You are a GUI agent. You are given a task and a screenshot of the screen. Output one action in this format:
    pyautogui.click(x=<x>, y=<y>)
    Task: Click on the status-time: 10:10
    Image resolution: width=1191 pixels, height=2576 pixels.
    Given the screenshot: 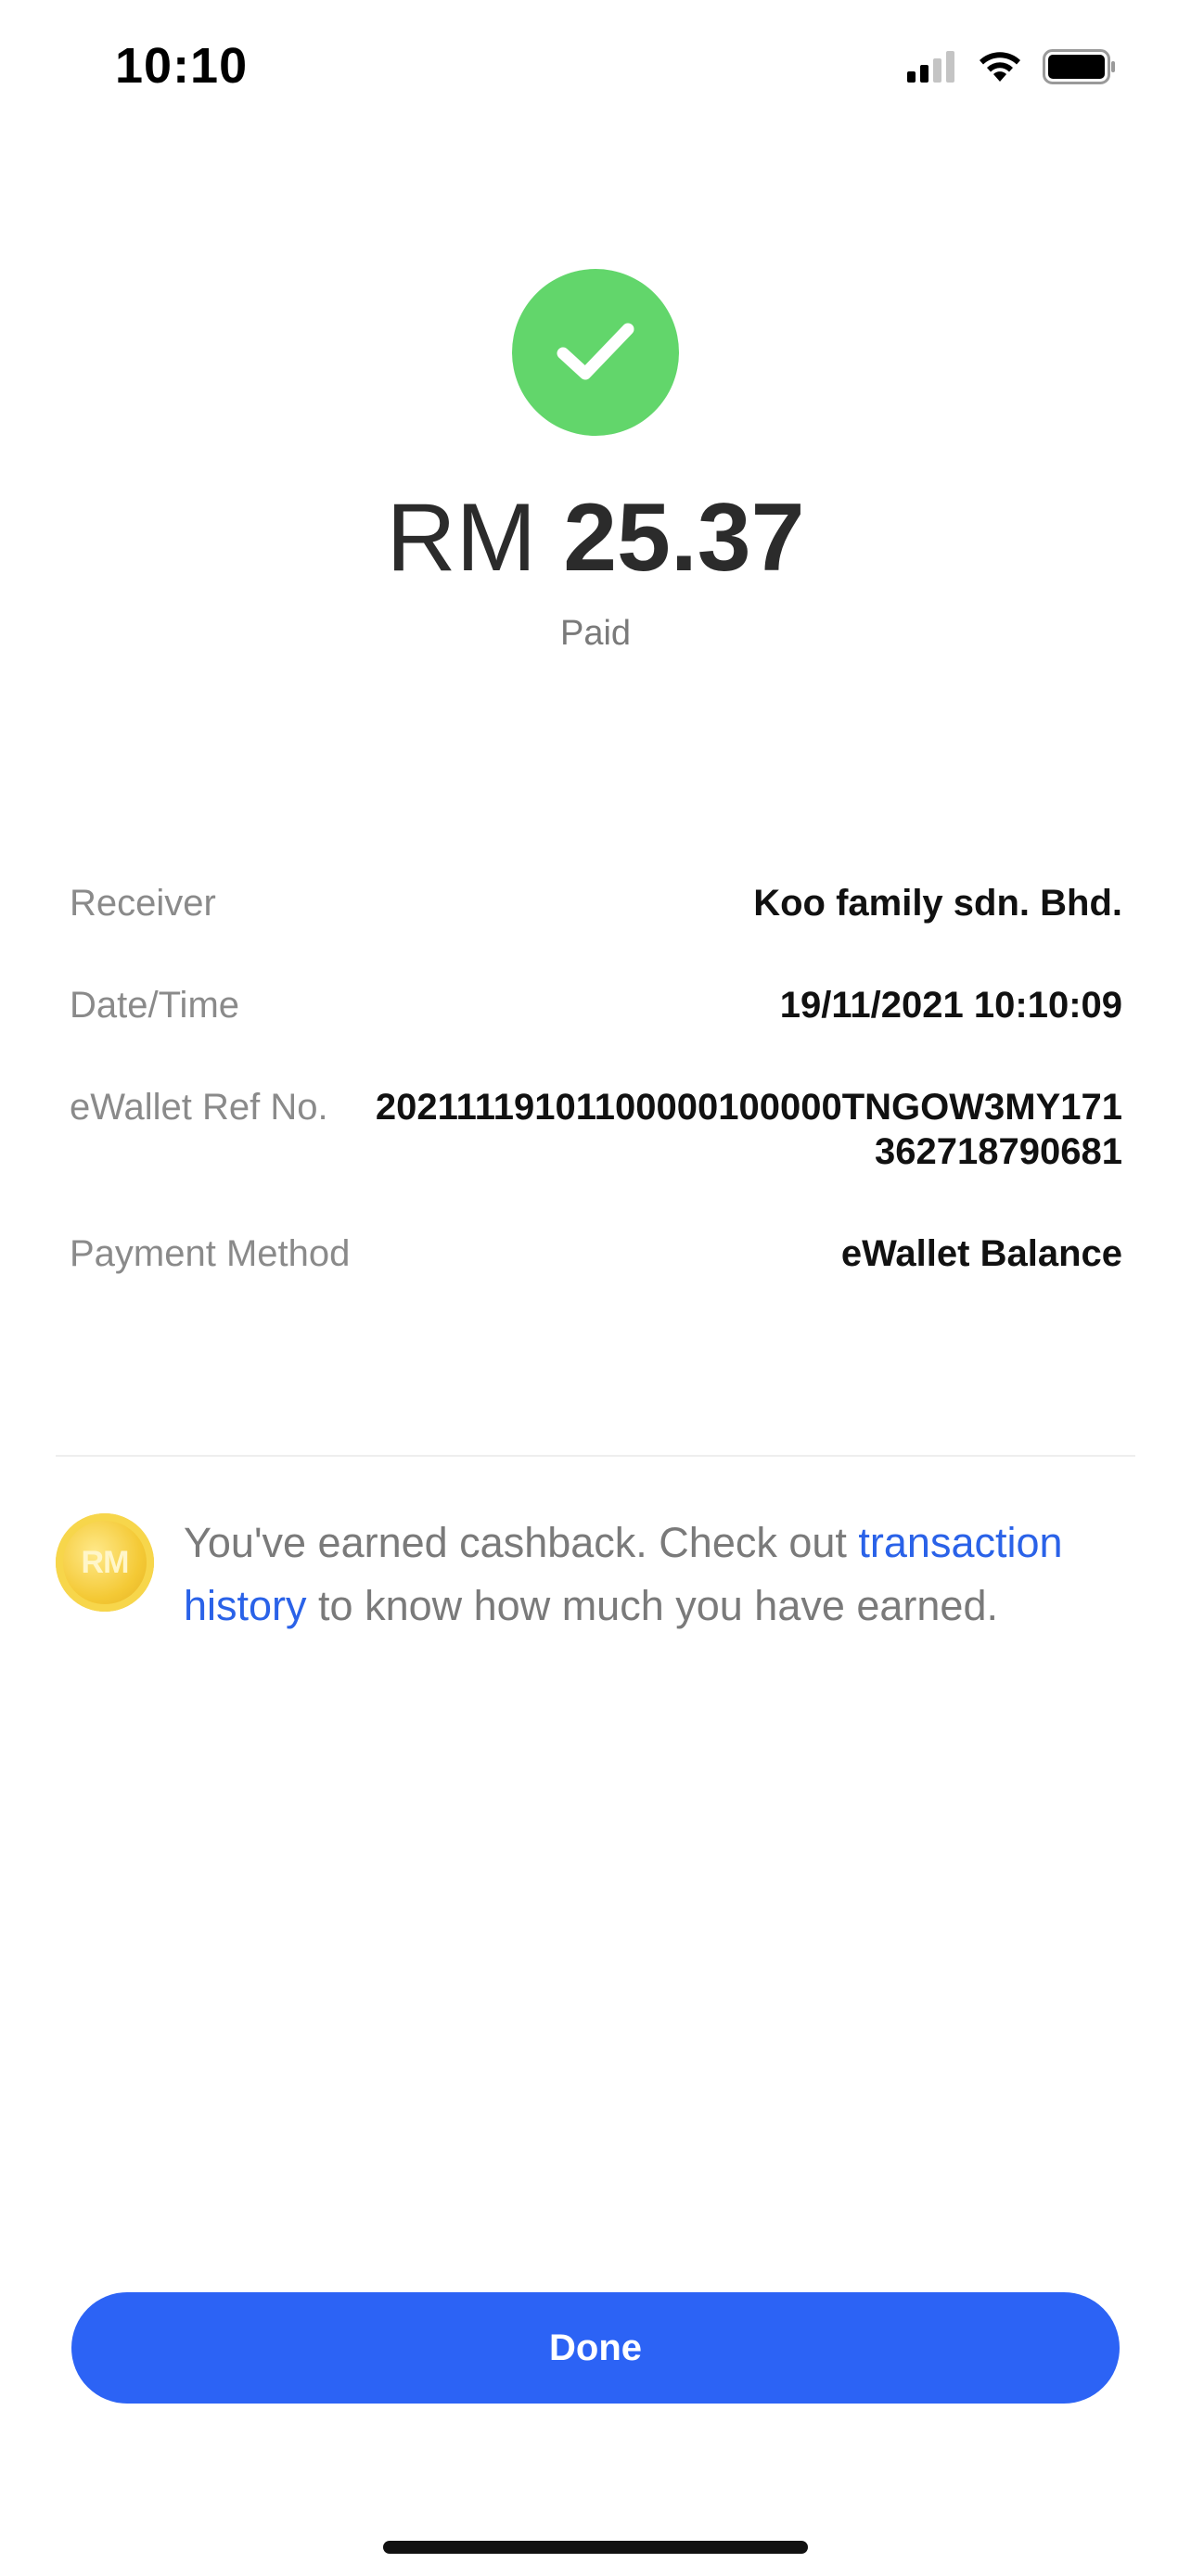 What is the action you would take?
    pyautogui.click(x=182, y=66)
    